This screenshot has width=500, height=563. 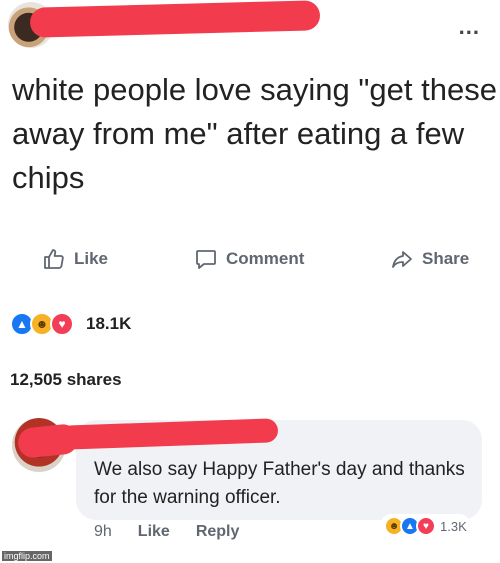 I want to click on comment-reaction-count: 1.3K, so click(x=453, y=526).